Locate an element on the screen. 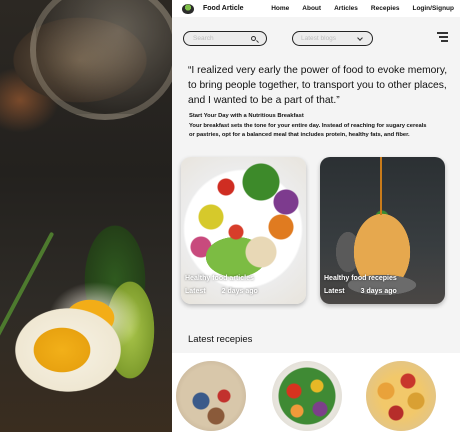 This screenshot has width=460, height=432. nav-link-recepies: Recepies is located at coordinates (385, 8).